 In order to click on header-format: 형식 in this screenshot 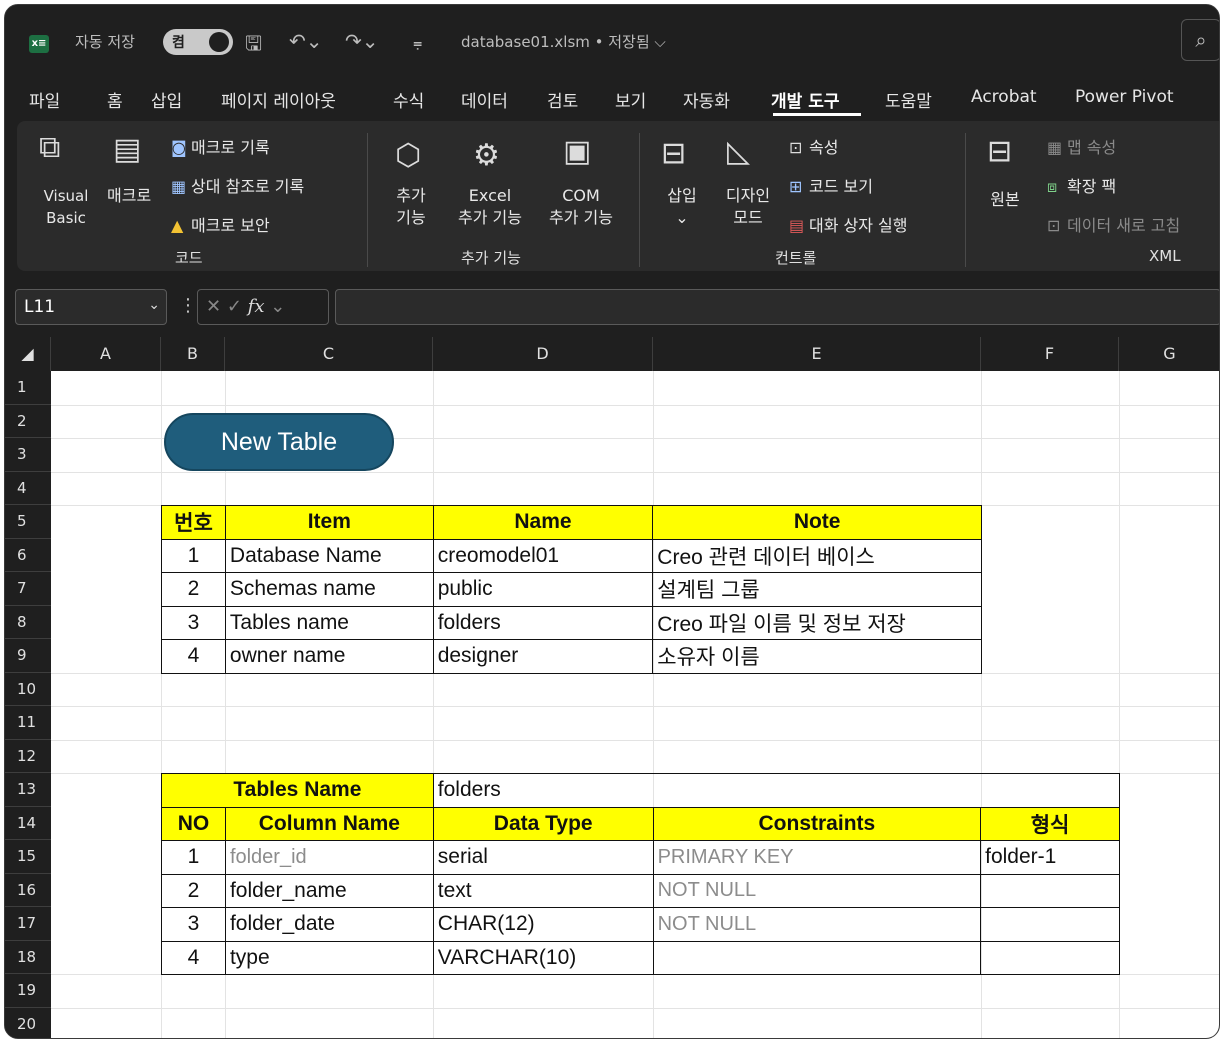, I will do `click(1050, 823)`.